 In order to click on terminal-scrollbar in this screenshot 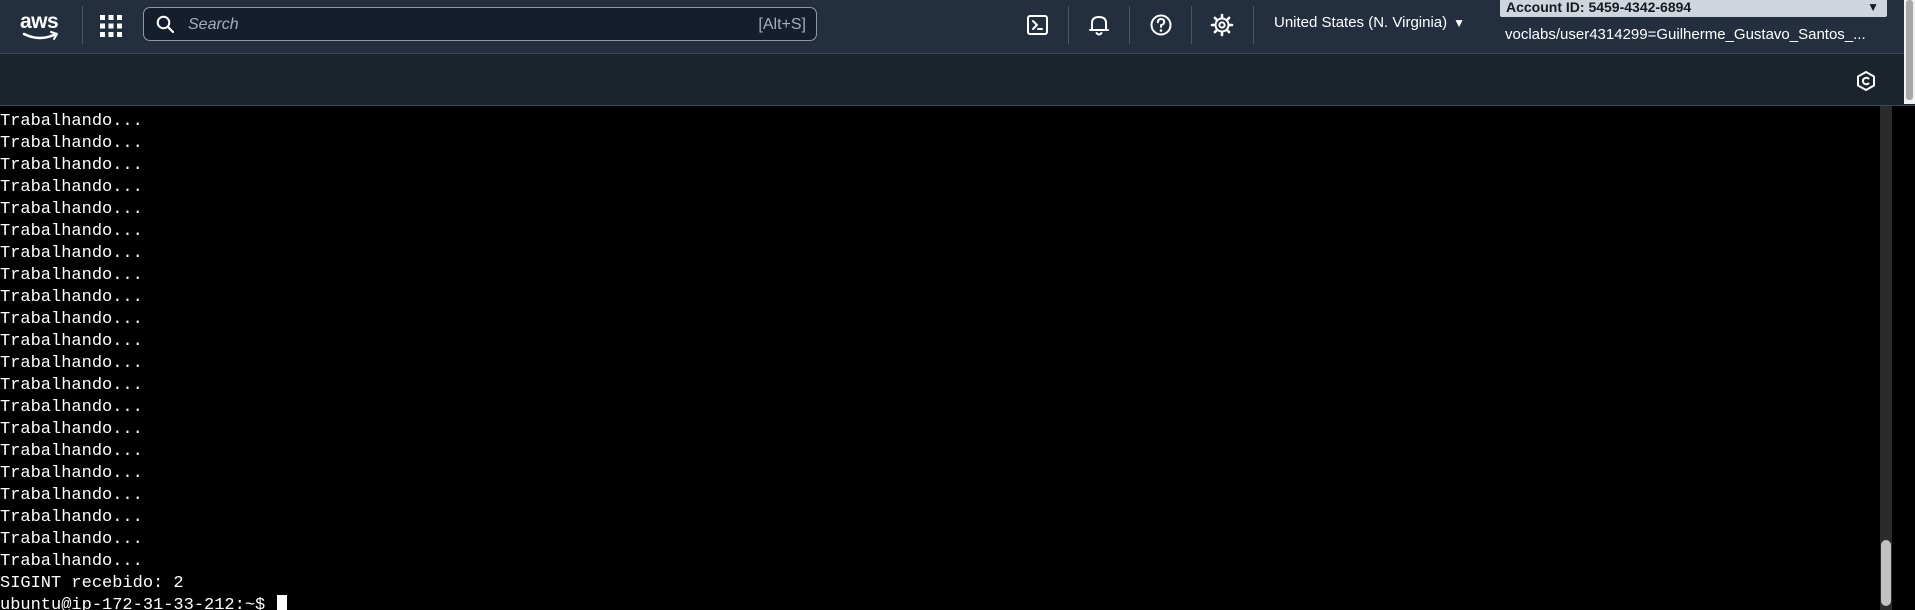, I will do `click(1897, 358)`.